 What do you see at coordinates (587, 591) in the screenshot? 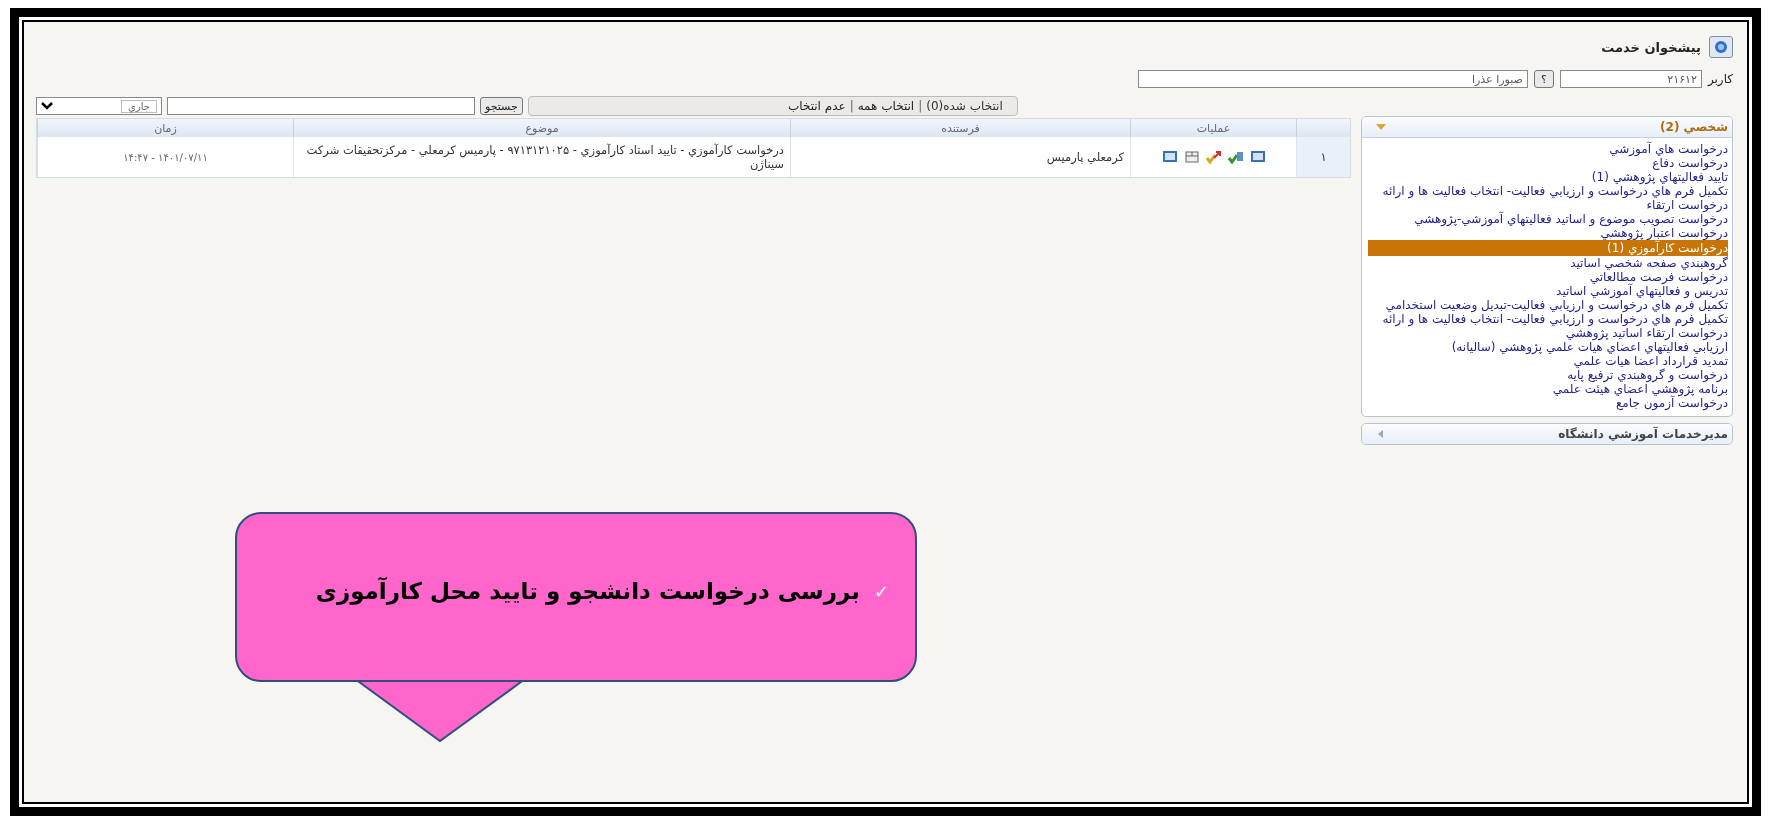
I see `callout-text: بررسی درخواست دانشجو و تایید محل کارآموزی` at bounding box center [587, 591].